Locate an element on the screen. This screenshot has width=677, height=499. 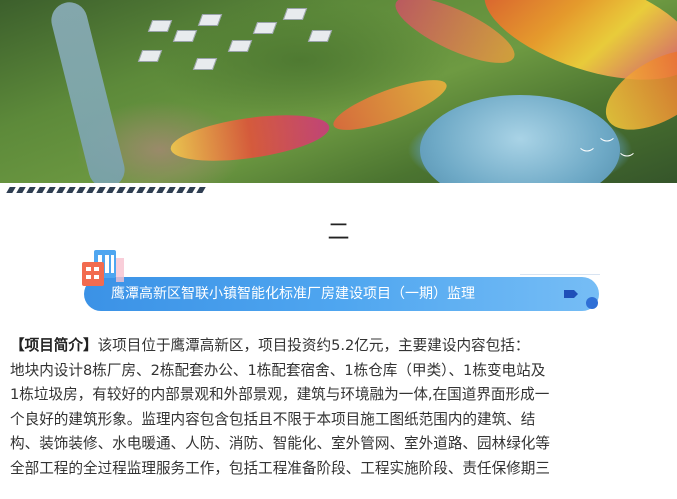
paragraph-line: 全部工程的全过程监理服务工作，包括工程准备阶段、工程实施阶段、责任保修期三 is located at coordinates (280, 468).